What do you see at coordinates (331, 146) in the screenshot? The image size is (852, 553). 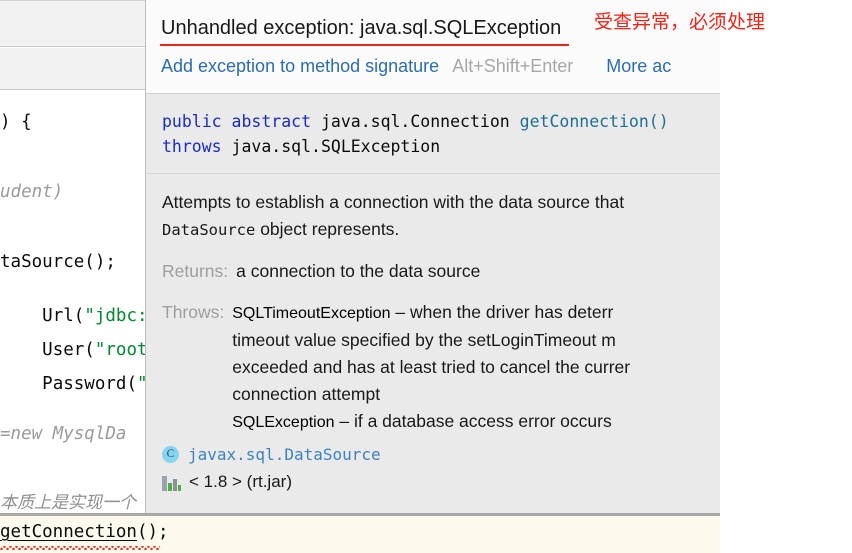 I see `thrown-type: java.sql.SQLException` at bounding box center [331, 146].